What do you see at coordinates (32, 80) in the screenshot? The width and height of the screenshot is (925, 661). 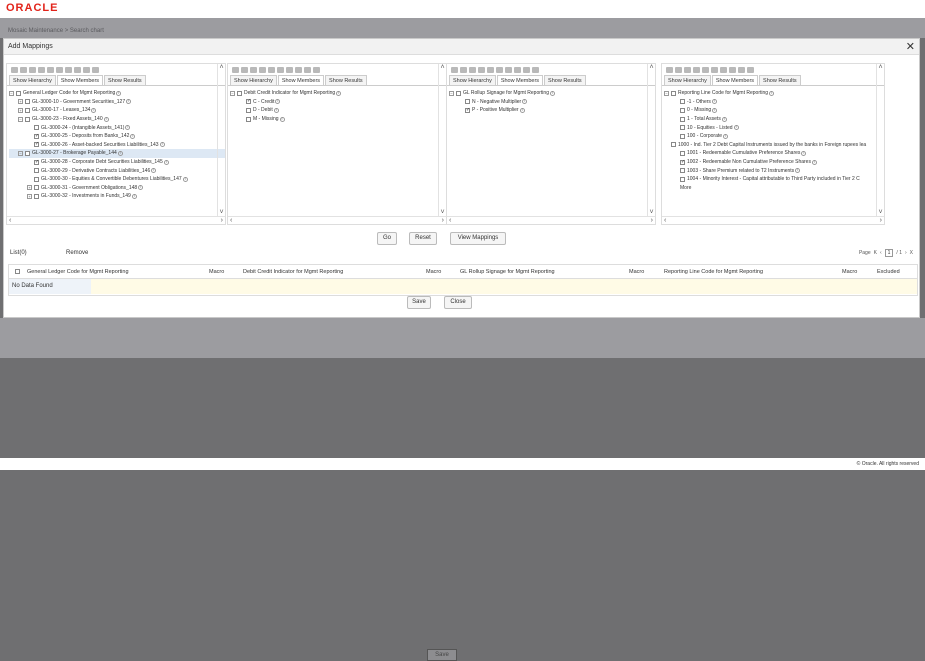 I see `tab-show-hierarchy: Show Hierarchy` at bounding box center [32, 80].